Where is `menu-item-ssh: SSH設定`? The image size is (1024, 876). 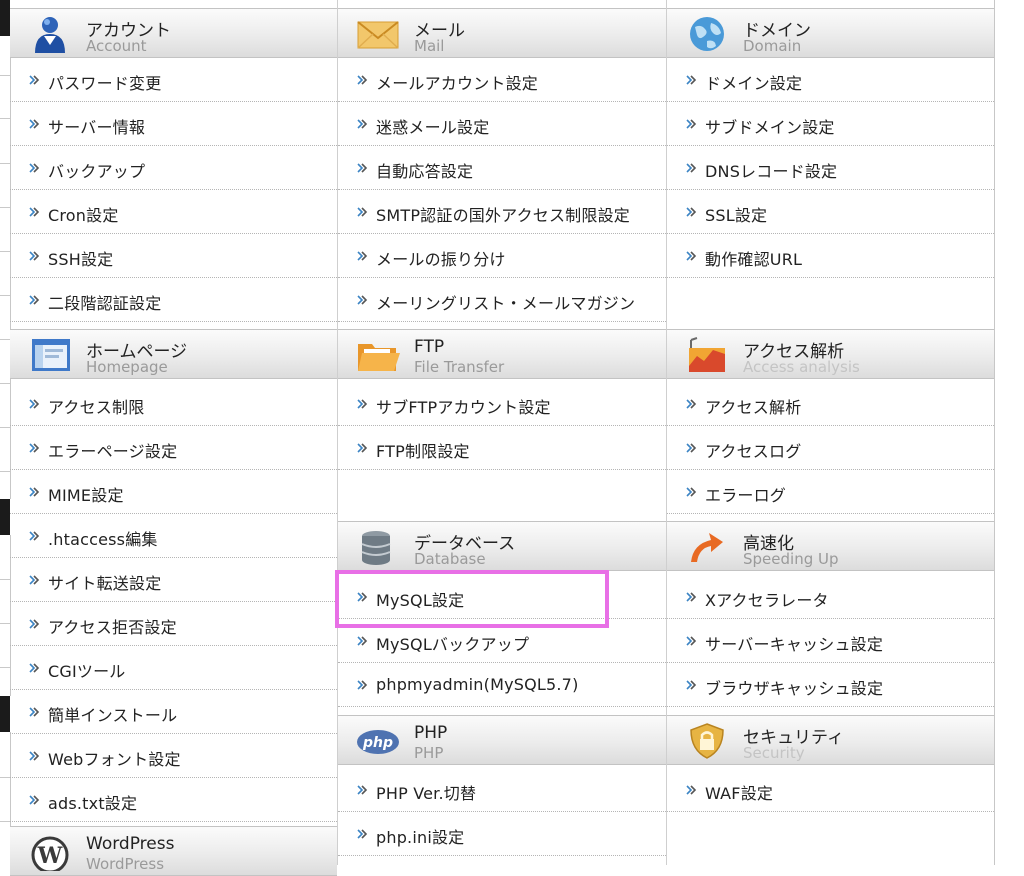 menu-item-ssh: SSH設定 is located at coordinates (173, 256).